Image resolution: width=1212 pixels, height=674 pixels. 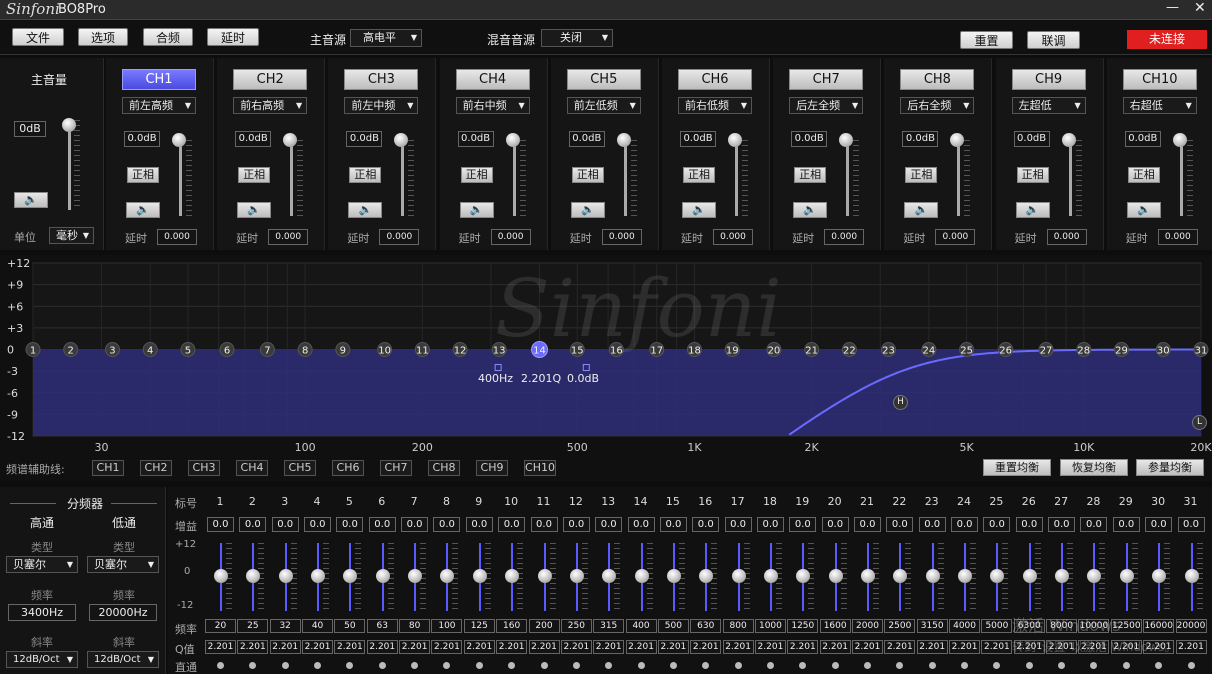 I want to click on highpass-marker: H, so click(x=900, y=402).